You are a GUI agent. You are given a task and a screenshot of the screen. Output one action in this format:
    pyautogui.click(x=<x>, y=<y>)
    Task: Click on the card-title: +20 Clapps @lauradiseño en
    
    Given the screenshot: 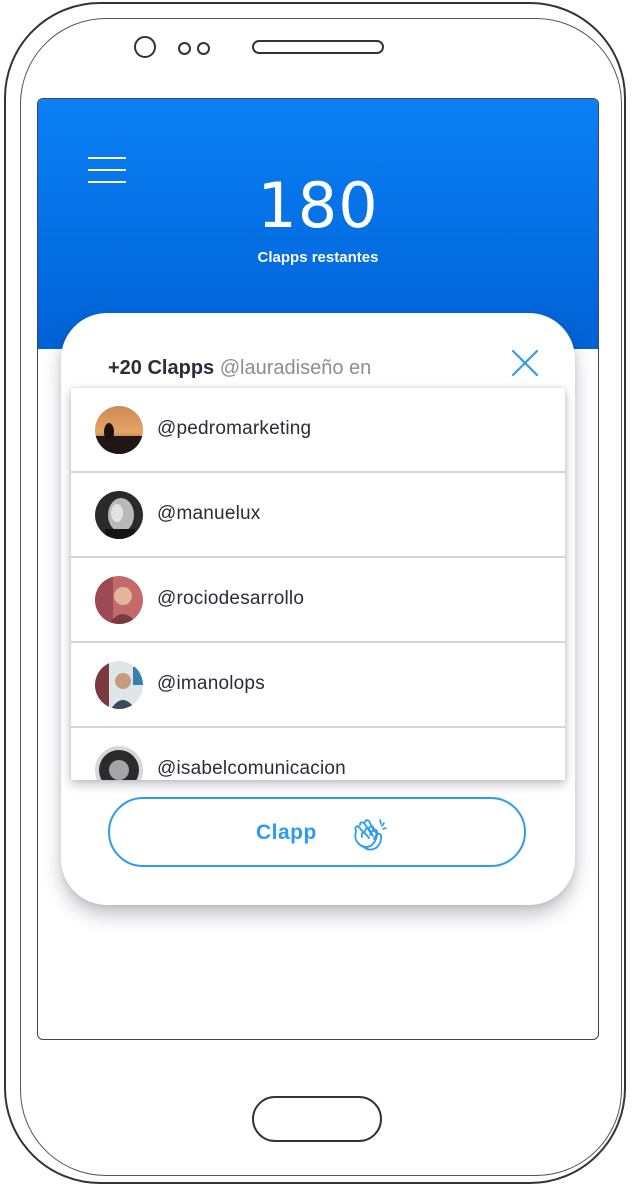 What is the action you would take?
    pyautogui.click(x=239, y=368)
    